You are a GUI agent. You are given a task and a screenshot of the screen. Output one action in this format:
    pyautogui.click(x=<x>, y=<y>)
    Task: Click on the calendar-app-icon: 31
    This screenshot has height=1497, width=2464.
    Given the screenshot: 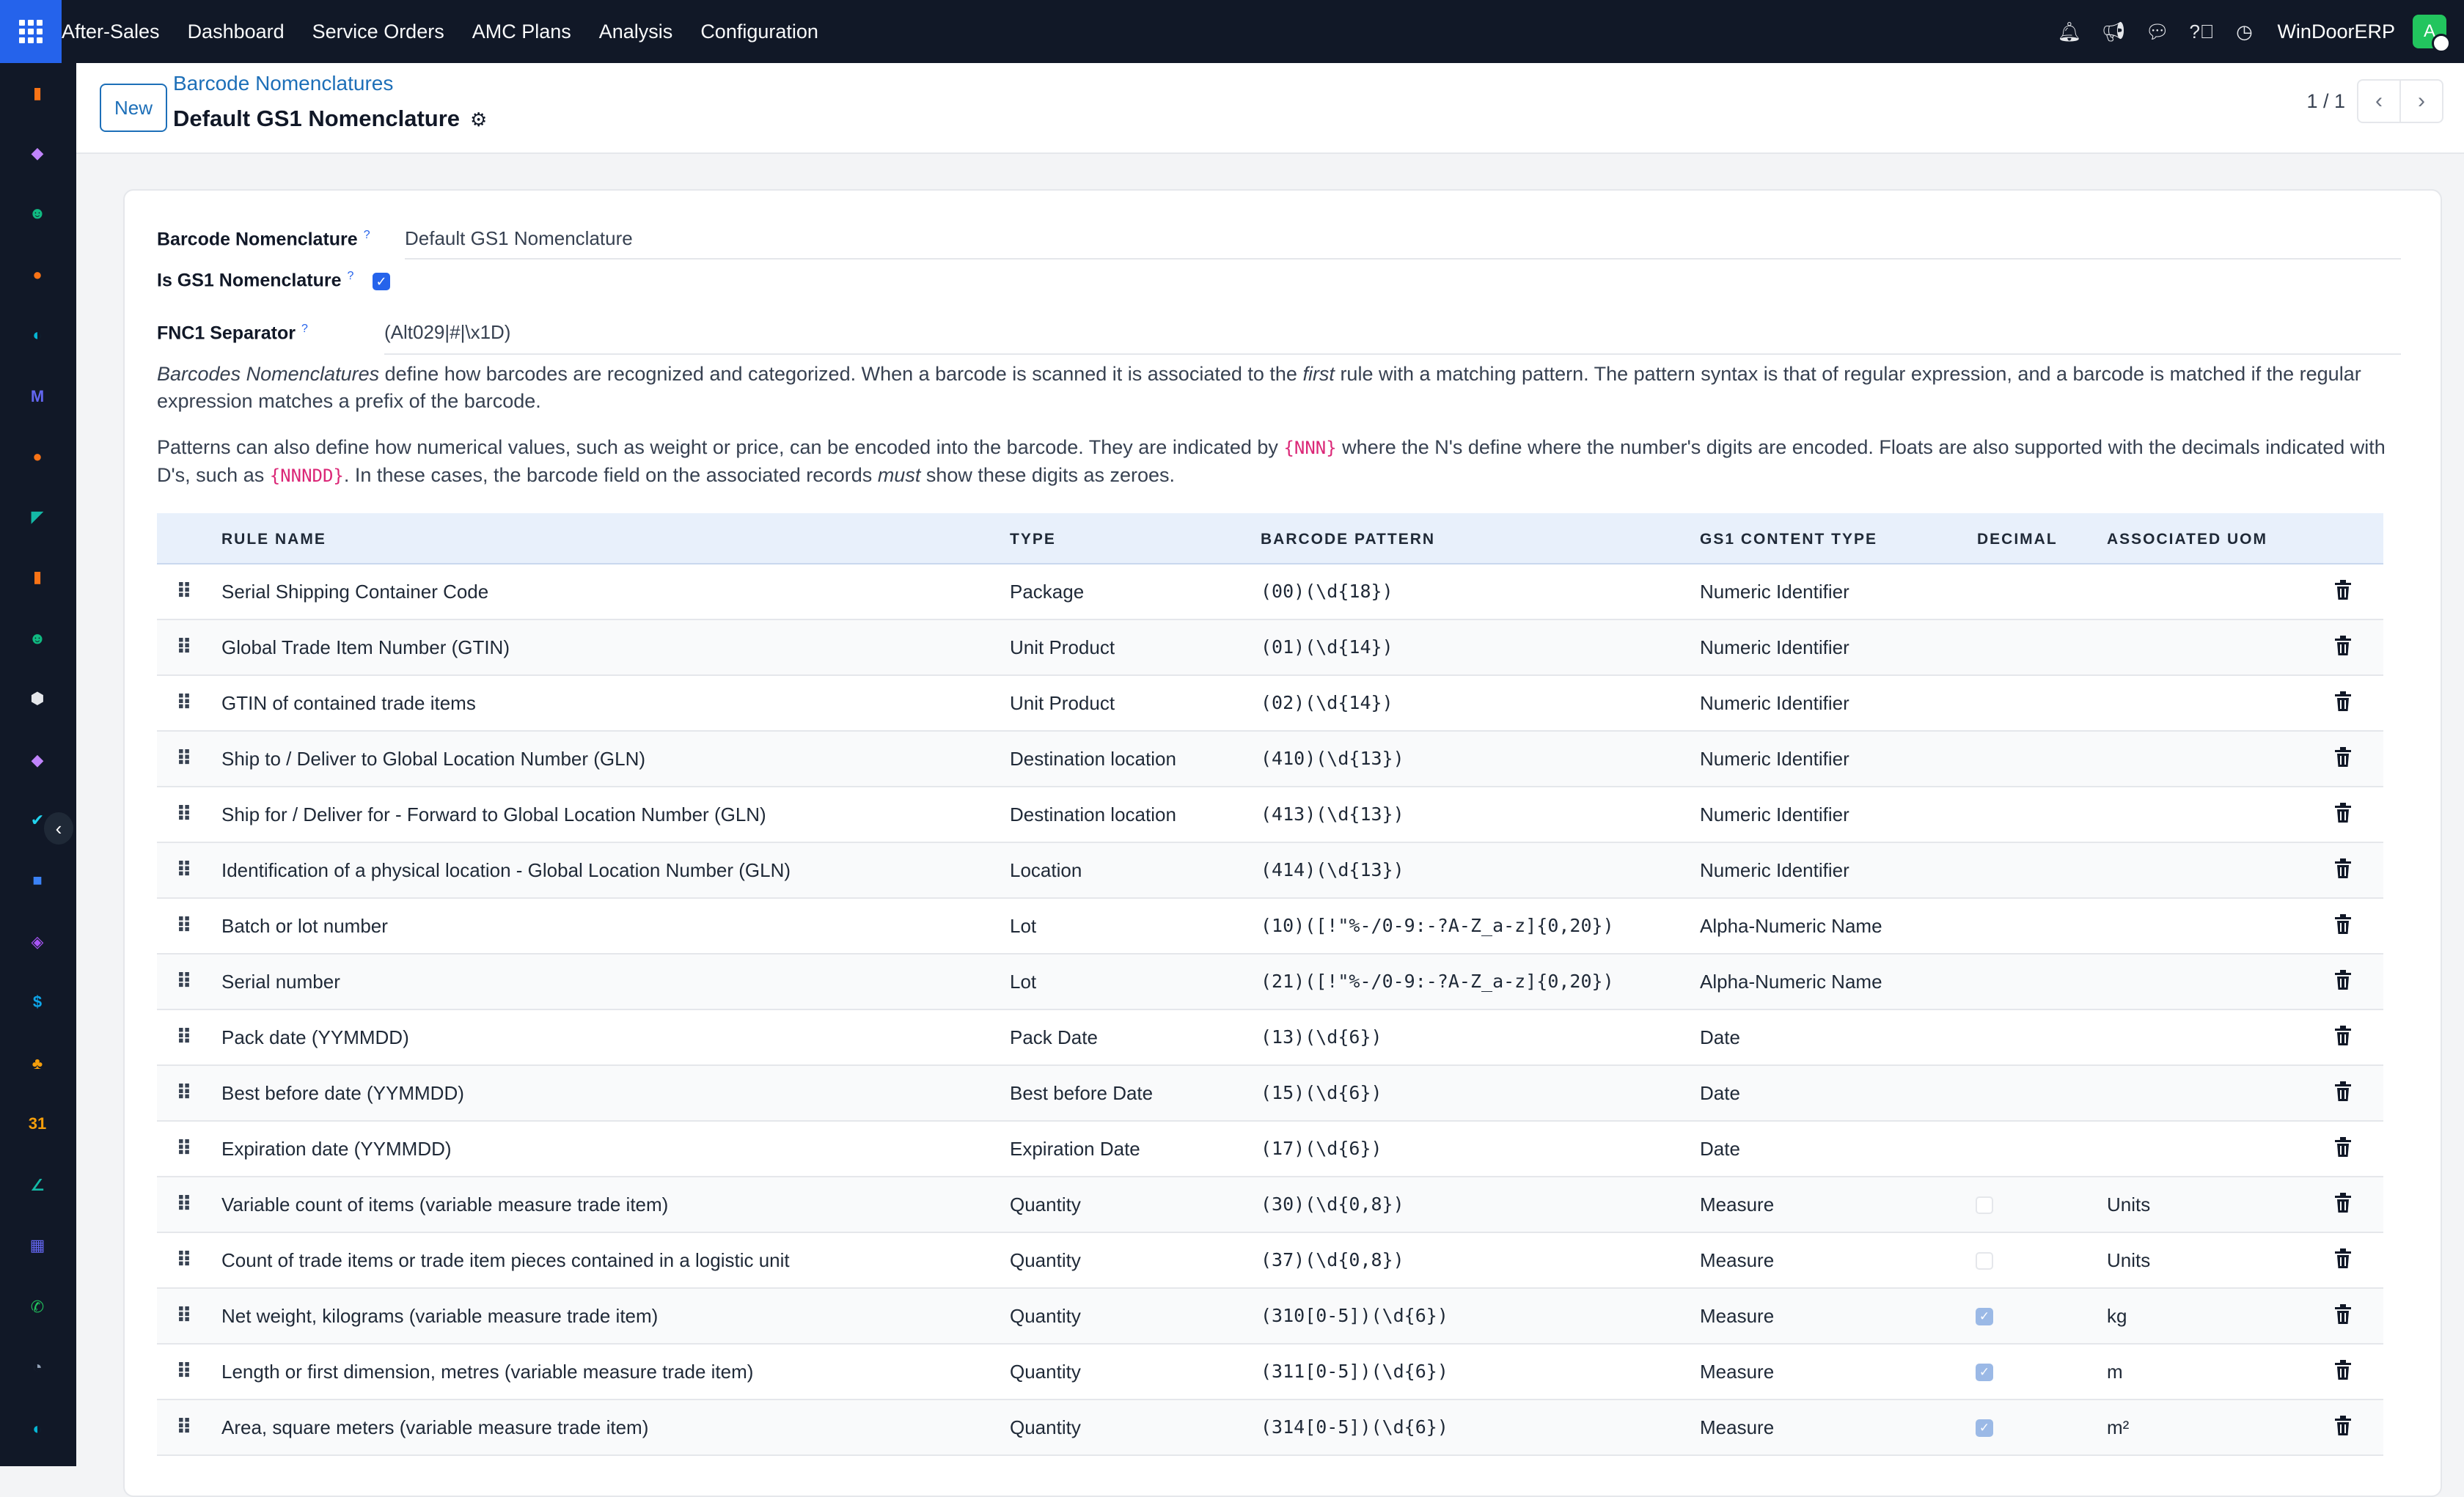 What is the action you would take?
    pyautogui.click(x=37, y=1124)
    